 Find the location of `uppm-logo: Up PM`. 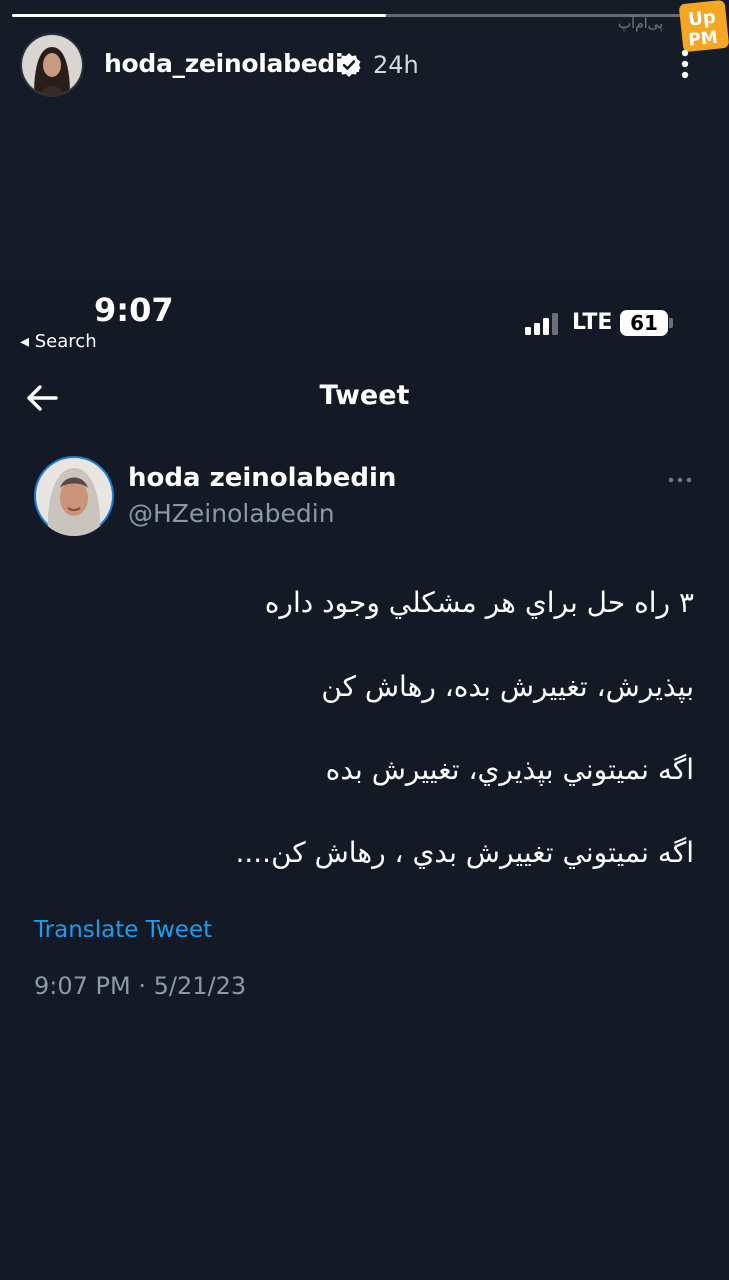

uppm-logo: Up PM is located at coordinates (703, 26).